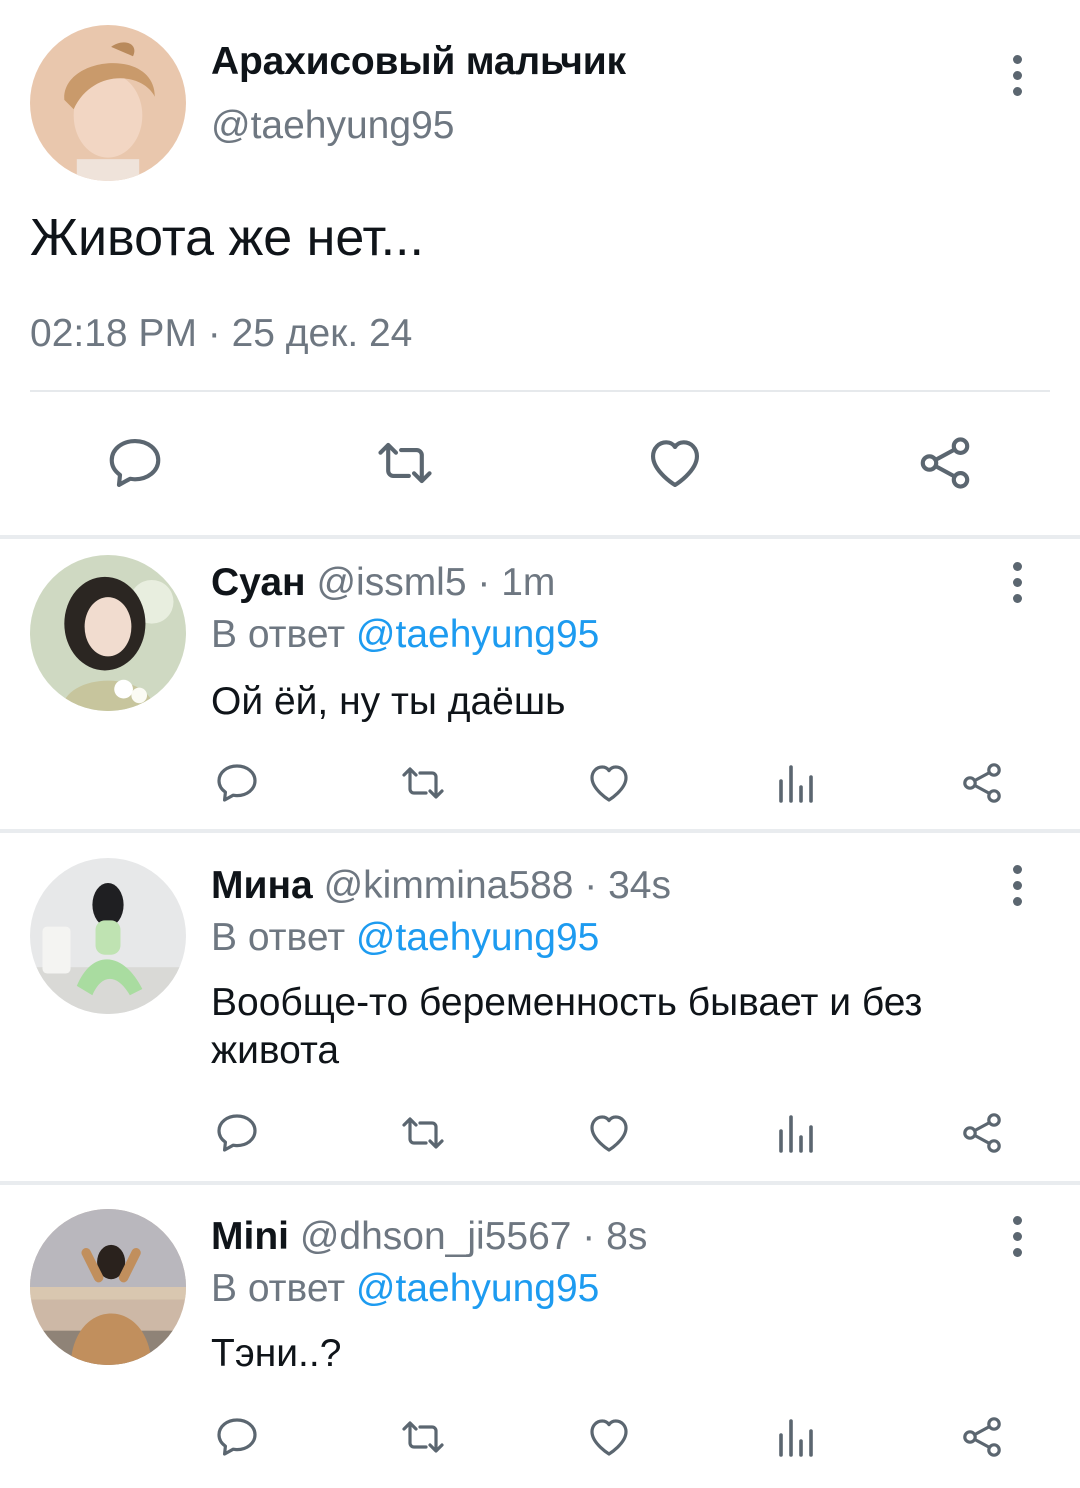 This screenshot has width=1080, height=1488. Describe the element at coordinates (258, 582) in the screenshot. I see `author-name: Суан` at that location.